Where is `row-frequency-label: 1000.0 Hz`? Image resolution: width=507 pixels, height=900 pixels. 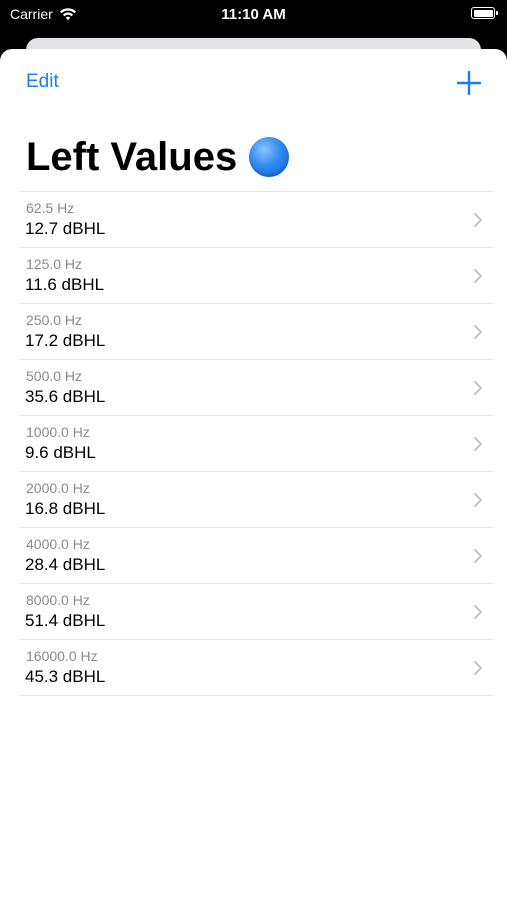 row-frequency-label: 1000.0 Hz is located at coordinates (58, 432).